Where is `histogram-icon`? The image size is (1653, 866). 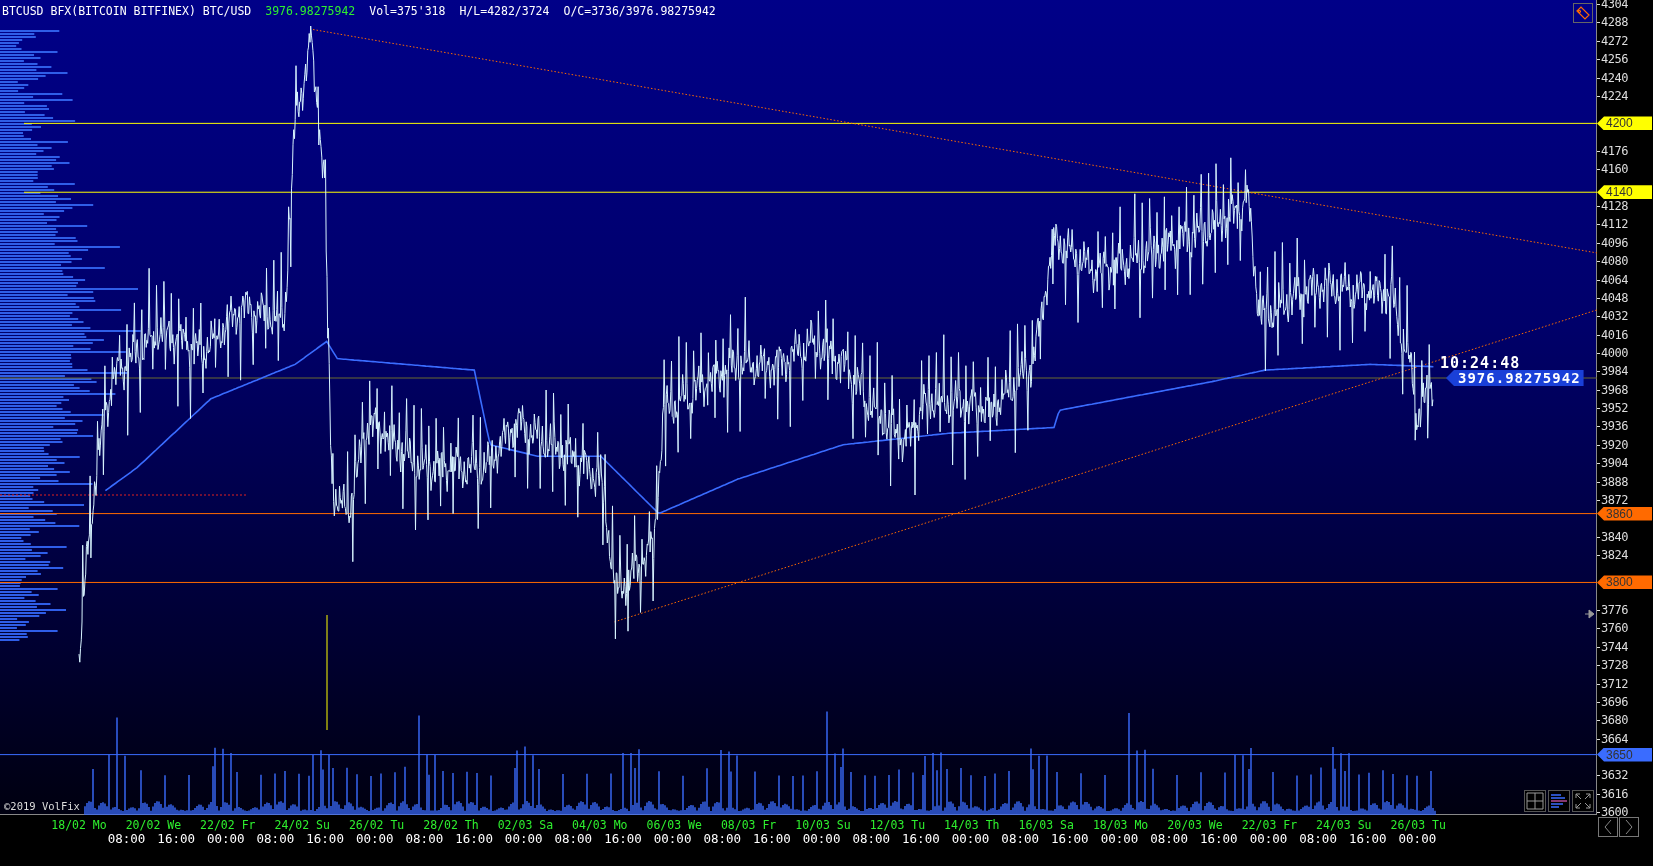
histogram-icon is located at coordinates (1559, 801).